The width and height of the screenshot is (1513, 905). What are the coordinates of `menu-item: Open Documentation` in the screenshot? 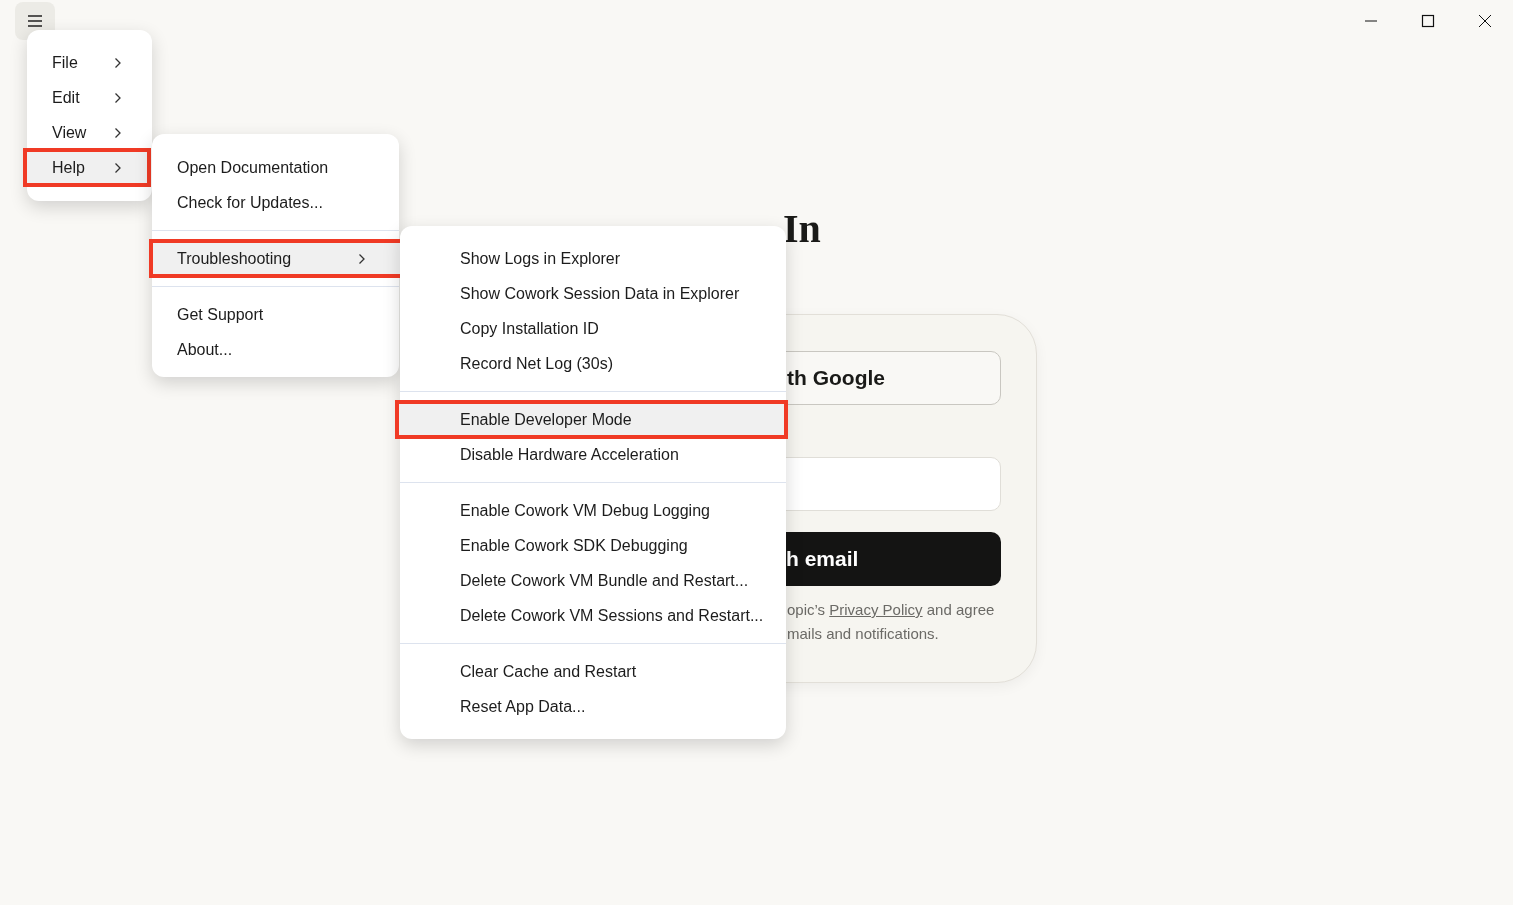 It's located at (275, 167).